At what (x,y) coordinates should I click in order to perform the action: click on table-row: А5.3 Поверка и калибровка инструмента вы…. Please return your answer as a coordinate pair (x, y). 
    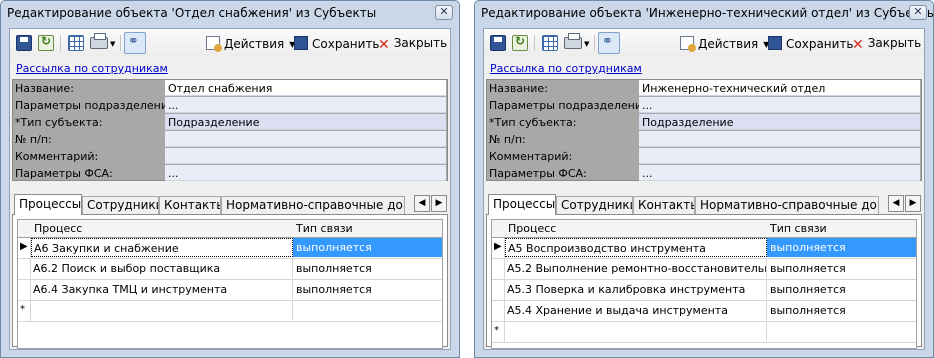
    Looking at the image, I should click on (704, 290).